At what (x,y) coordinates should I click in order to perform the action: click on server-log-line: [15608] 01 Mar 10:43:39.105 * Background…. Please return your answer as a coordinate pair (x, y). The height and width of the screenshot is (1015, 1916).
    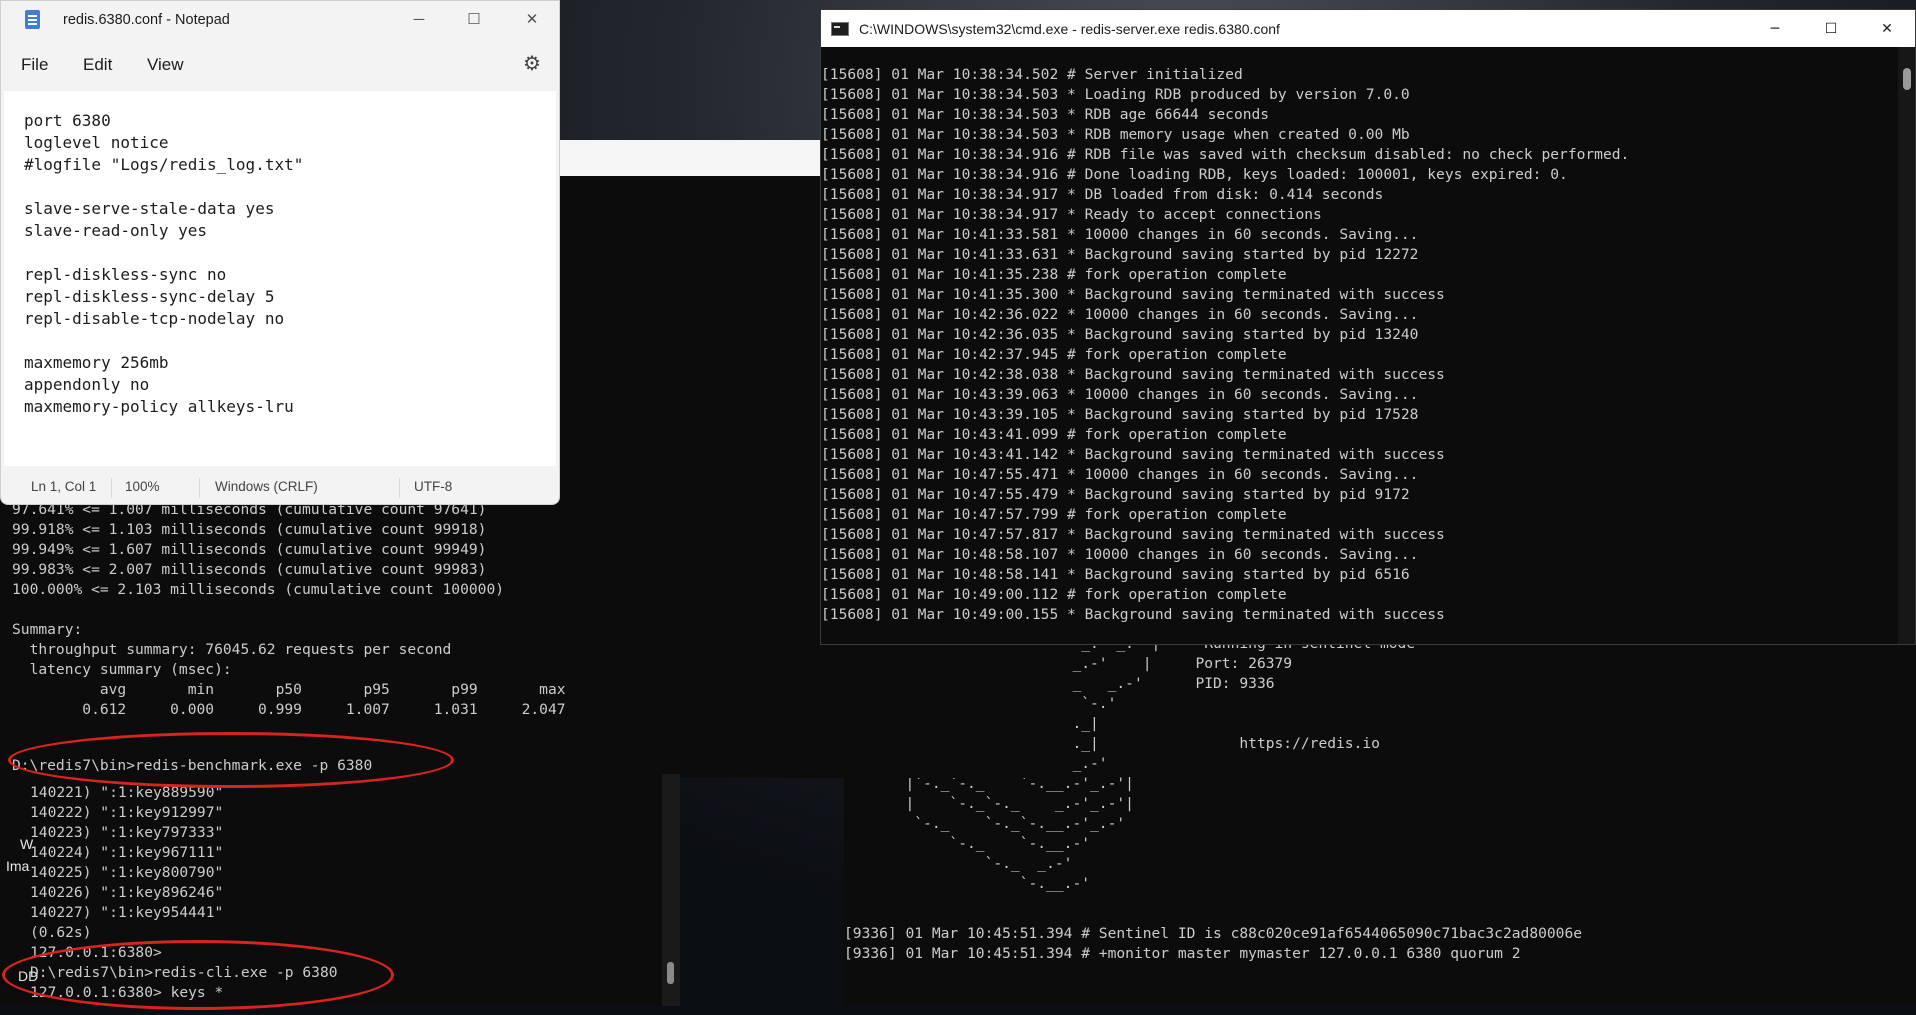
    Looking at the image, I should click on (1120, 414).